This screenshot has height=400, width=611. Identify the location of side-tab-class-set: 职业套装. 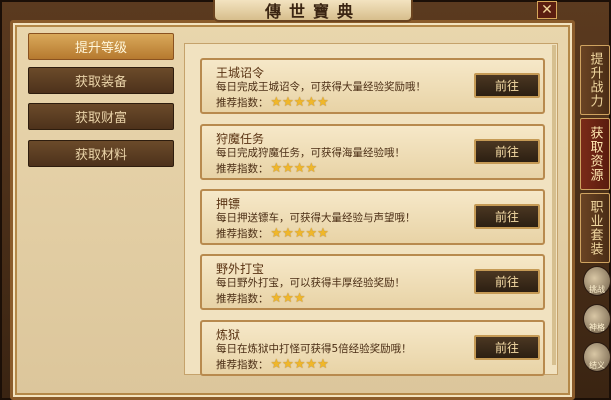
(595, 228).